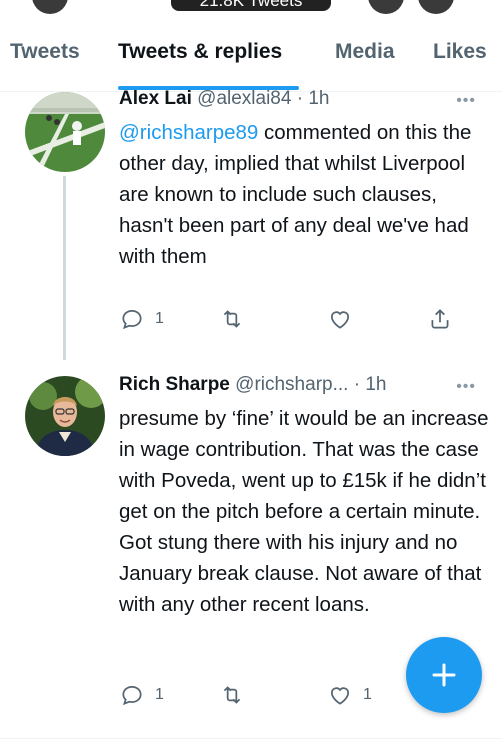 This screenshot has height=750, width=502. Describe the element at coordinates (200, 52) in the screenshot. I see `tab-tweets-and-replies: Tweets & replies` at that location.